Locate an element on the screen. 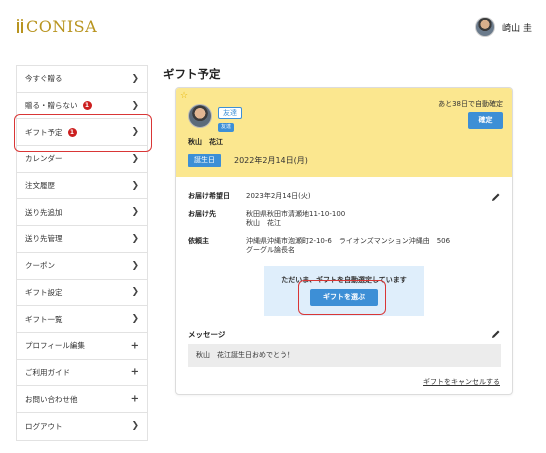 This screenshot has width=546, height=453. page-title: ギフト予定 is located at coordinates (192, 74).